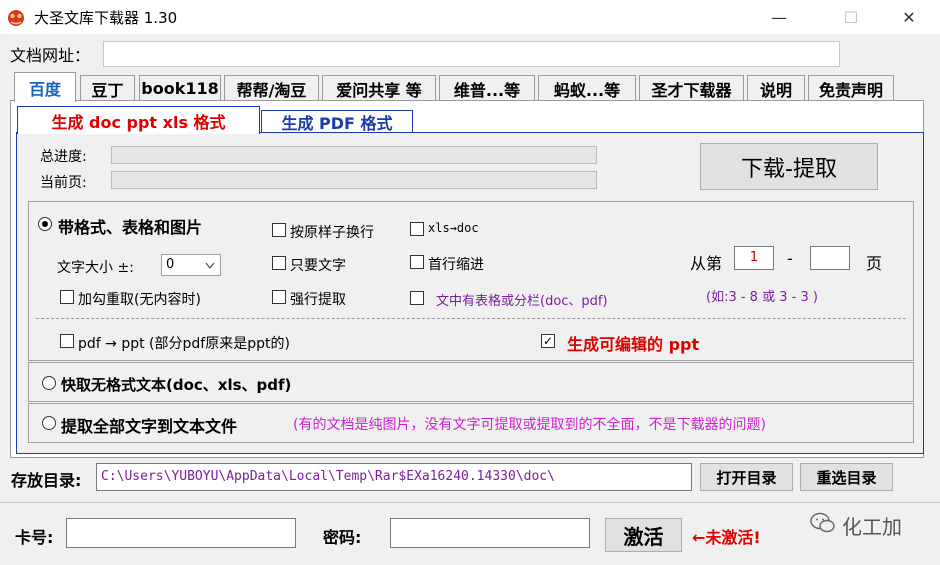 Image resolution: width=940 pixels, height=565 pixels. Describe the element at coordinates (487, 88) in the screenshot. I see `tab-weipu: 维普...等` at that location.